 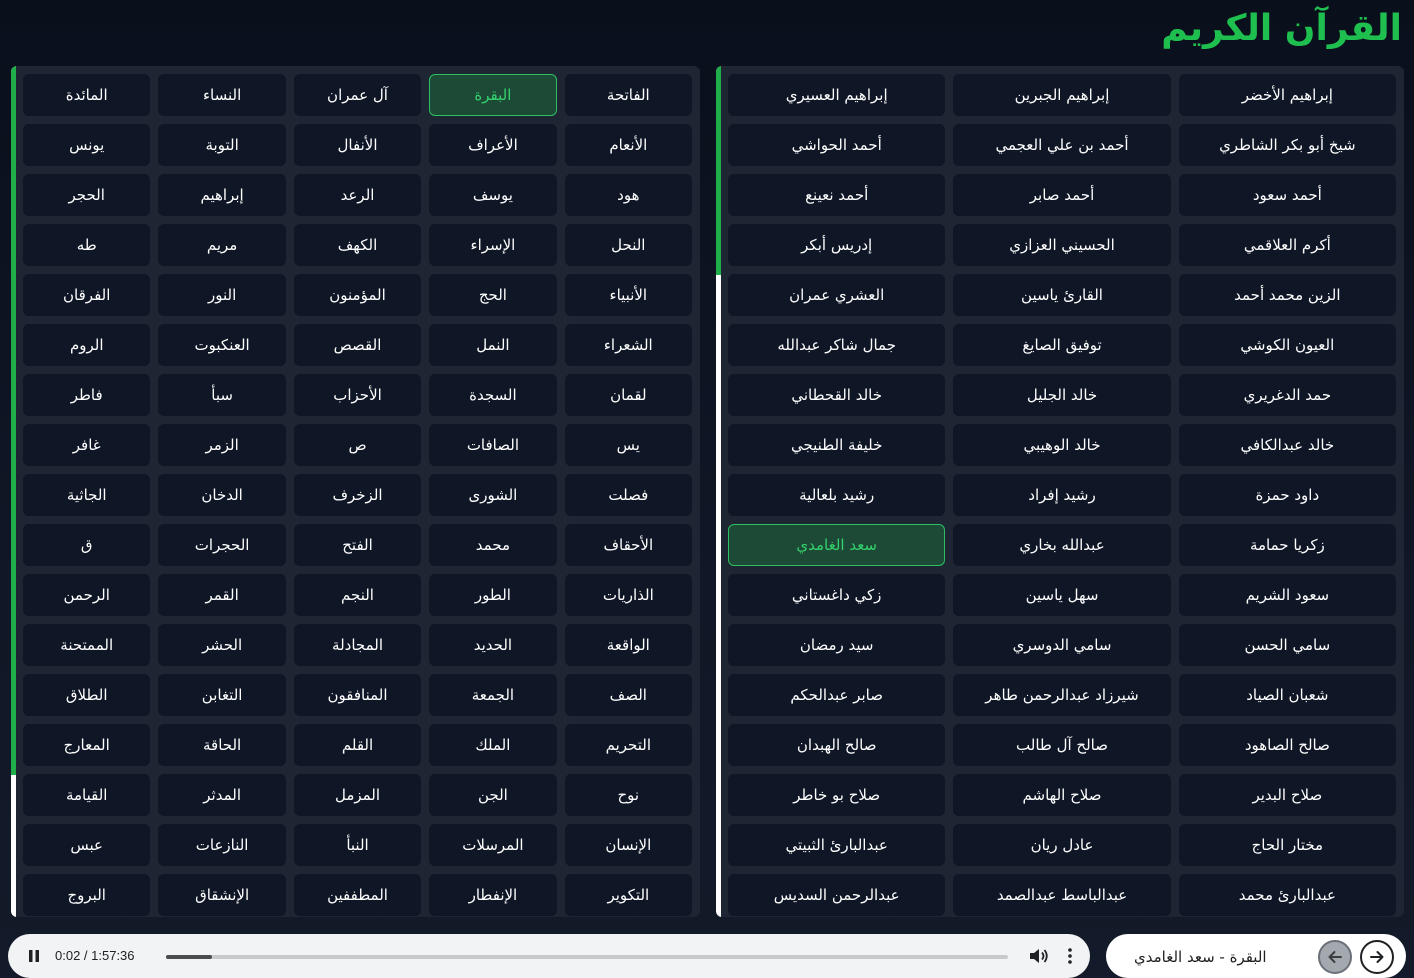 I want to click on surah-button: الكهف, so click(x=357, y=245).